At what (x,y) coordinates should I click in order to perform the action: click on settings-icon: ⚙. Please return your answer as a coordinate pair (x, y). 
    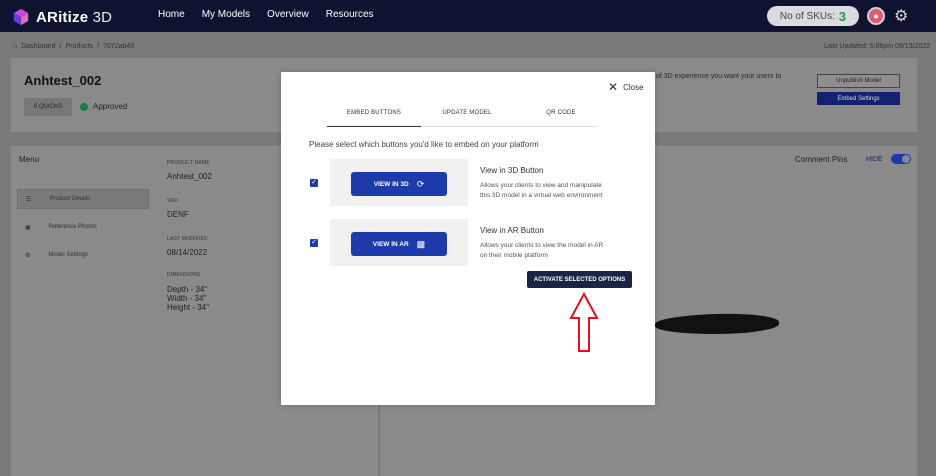
    Looking at the image, I should click on (28, 255).